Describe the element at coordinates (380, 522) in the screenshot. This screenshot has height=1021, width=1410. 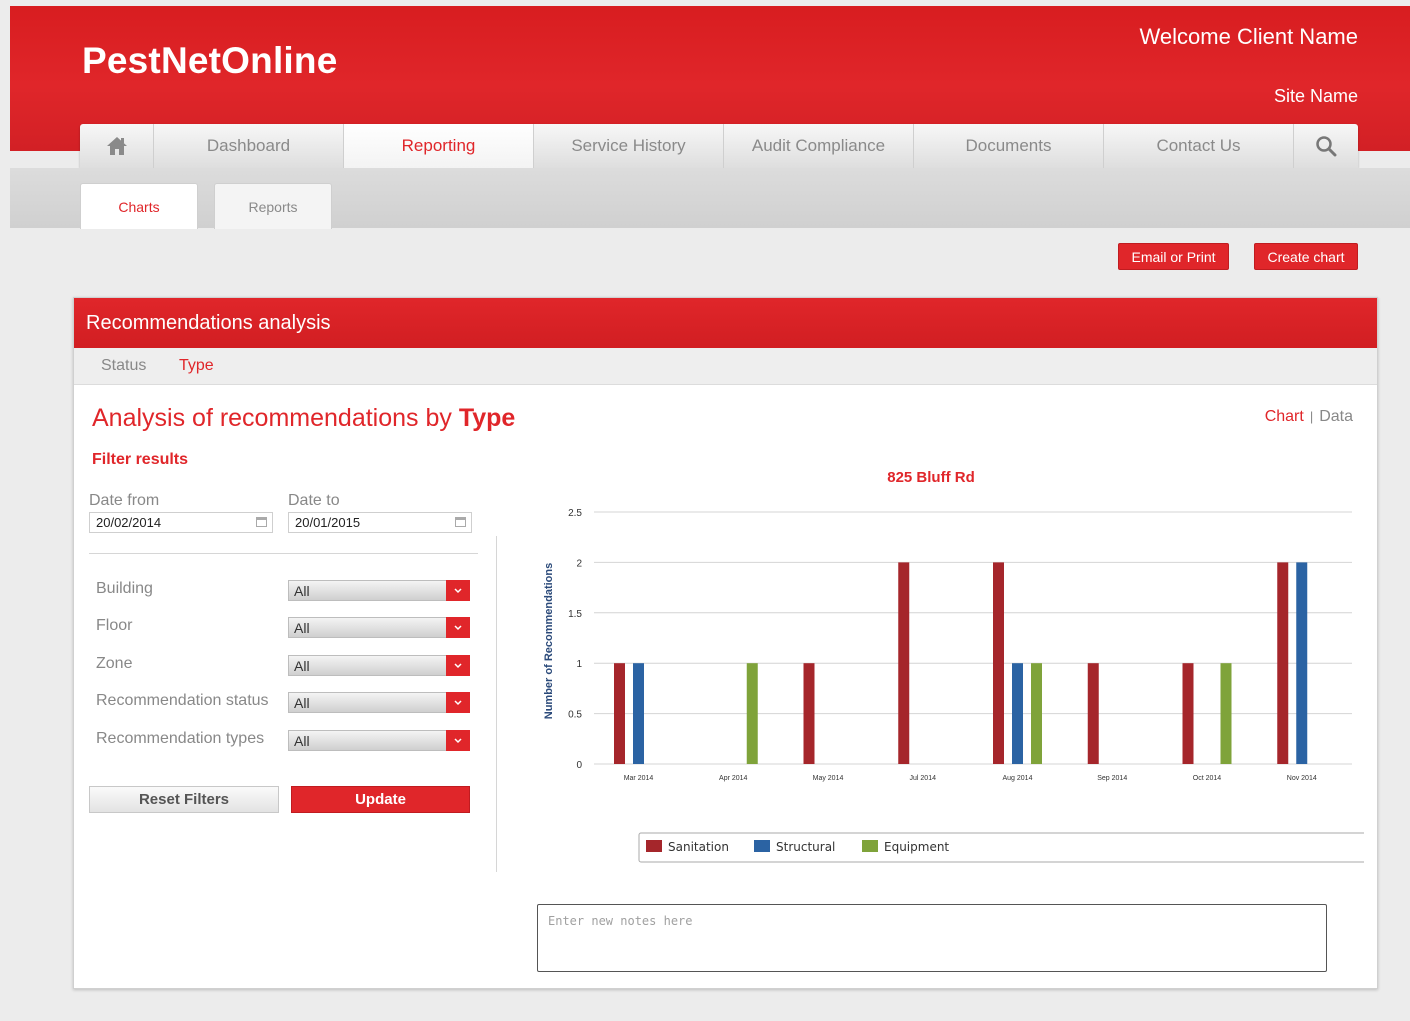
I see `date-to-input: 20/01/2015` at that location.